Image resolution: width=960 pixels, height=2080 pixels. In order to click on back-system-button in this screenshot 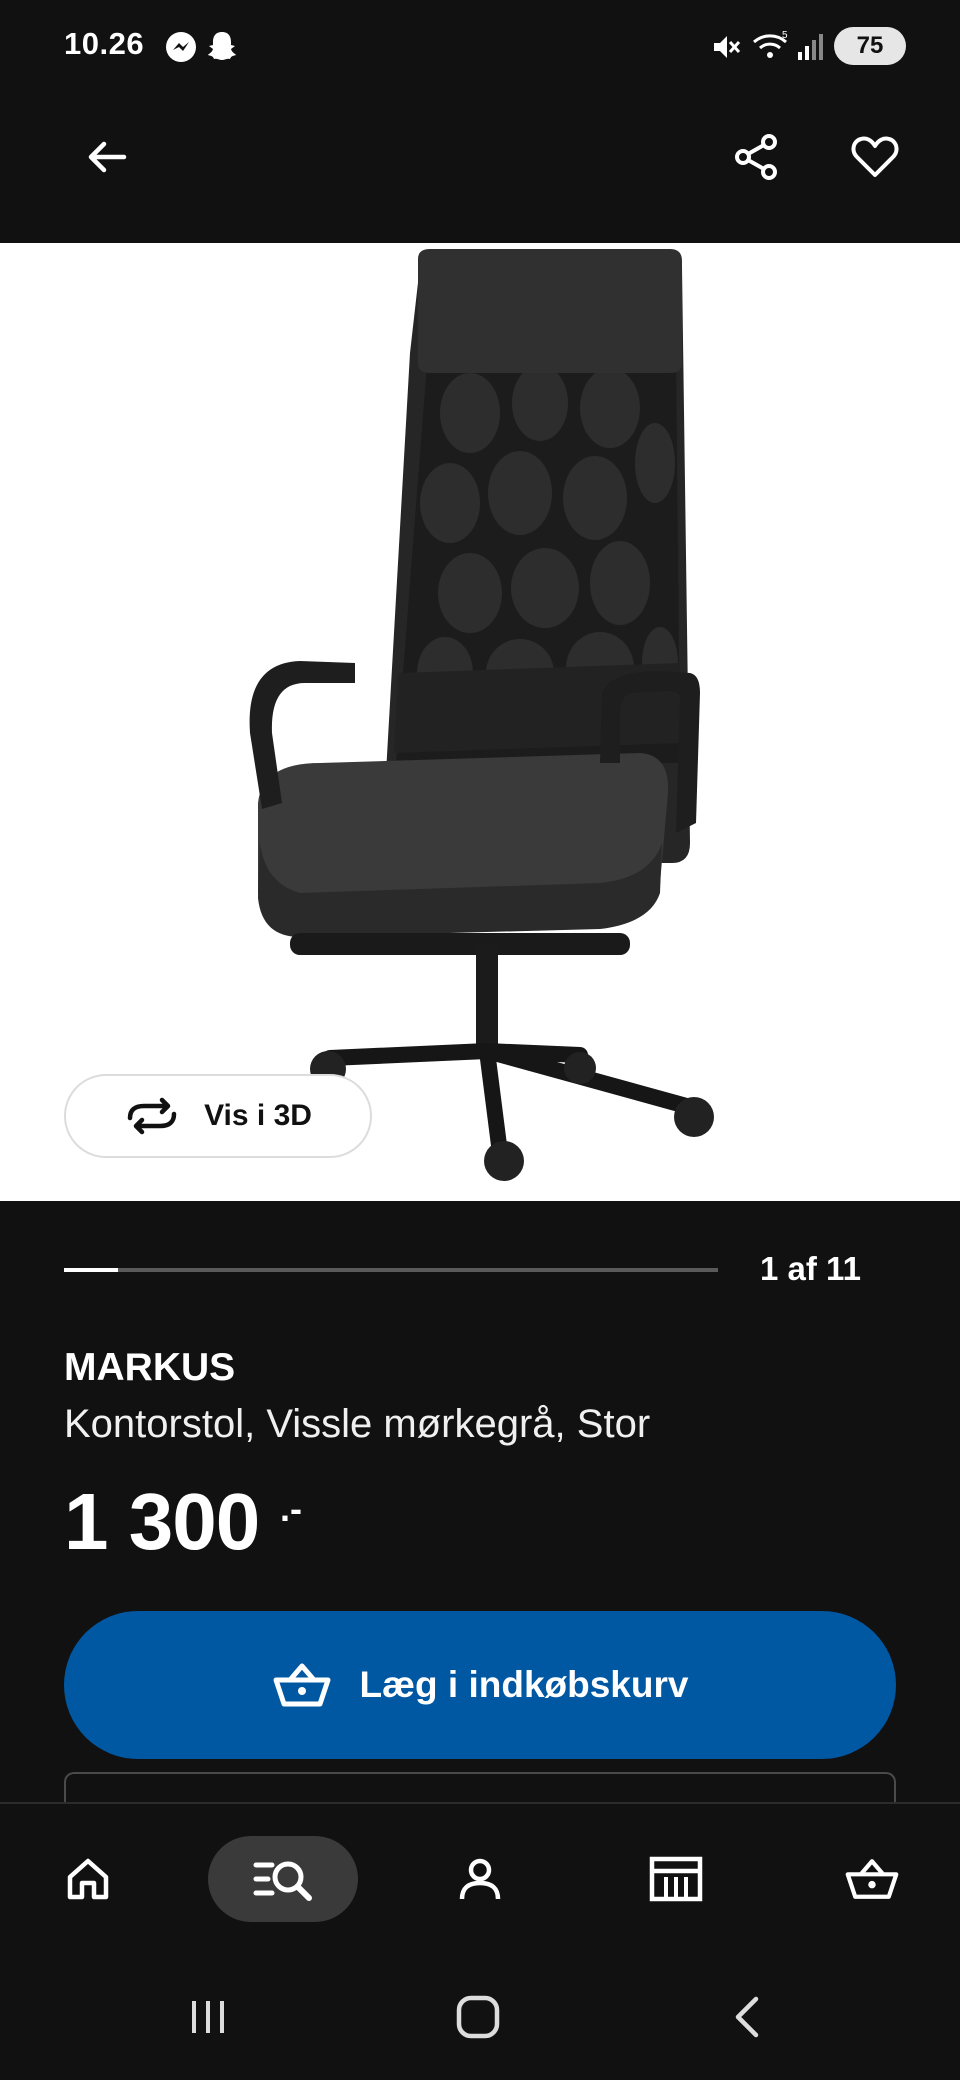, I will do `click(748, 2017)`.